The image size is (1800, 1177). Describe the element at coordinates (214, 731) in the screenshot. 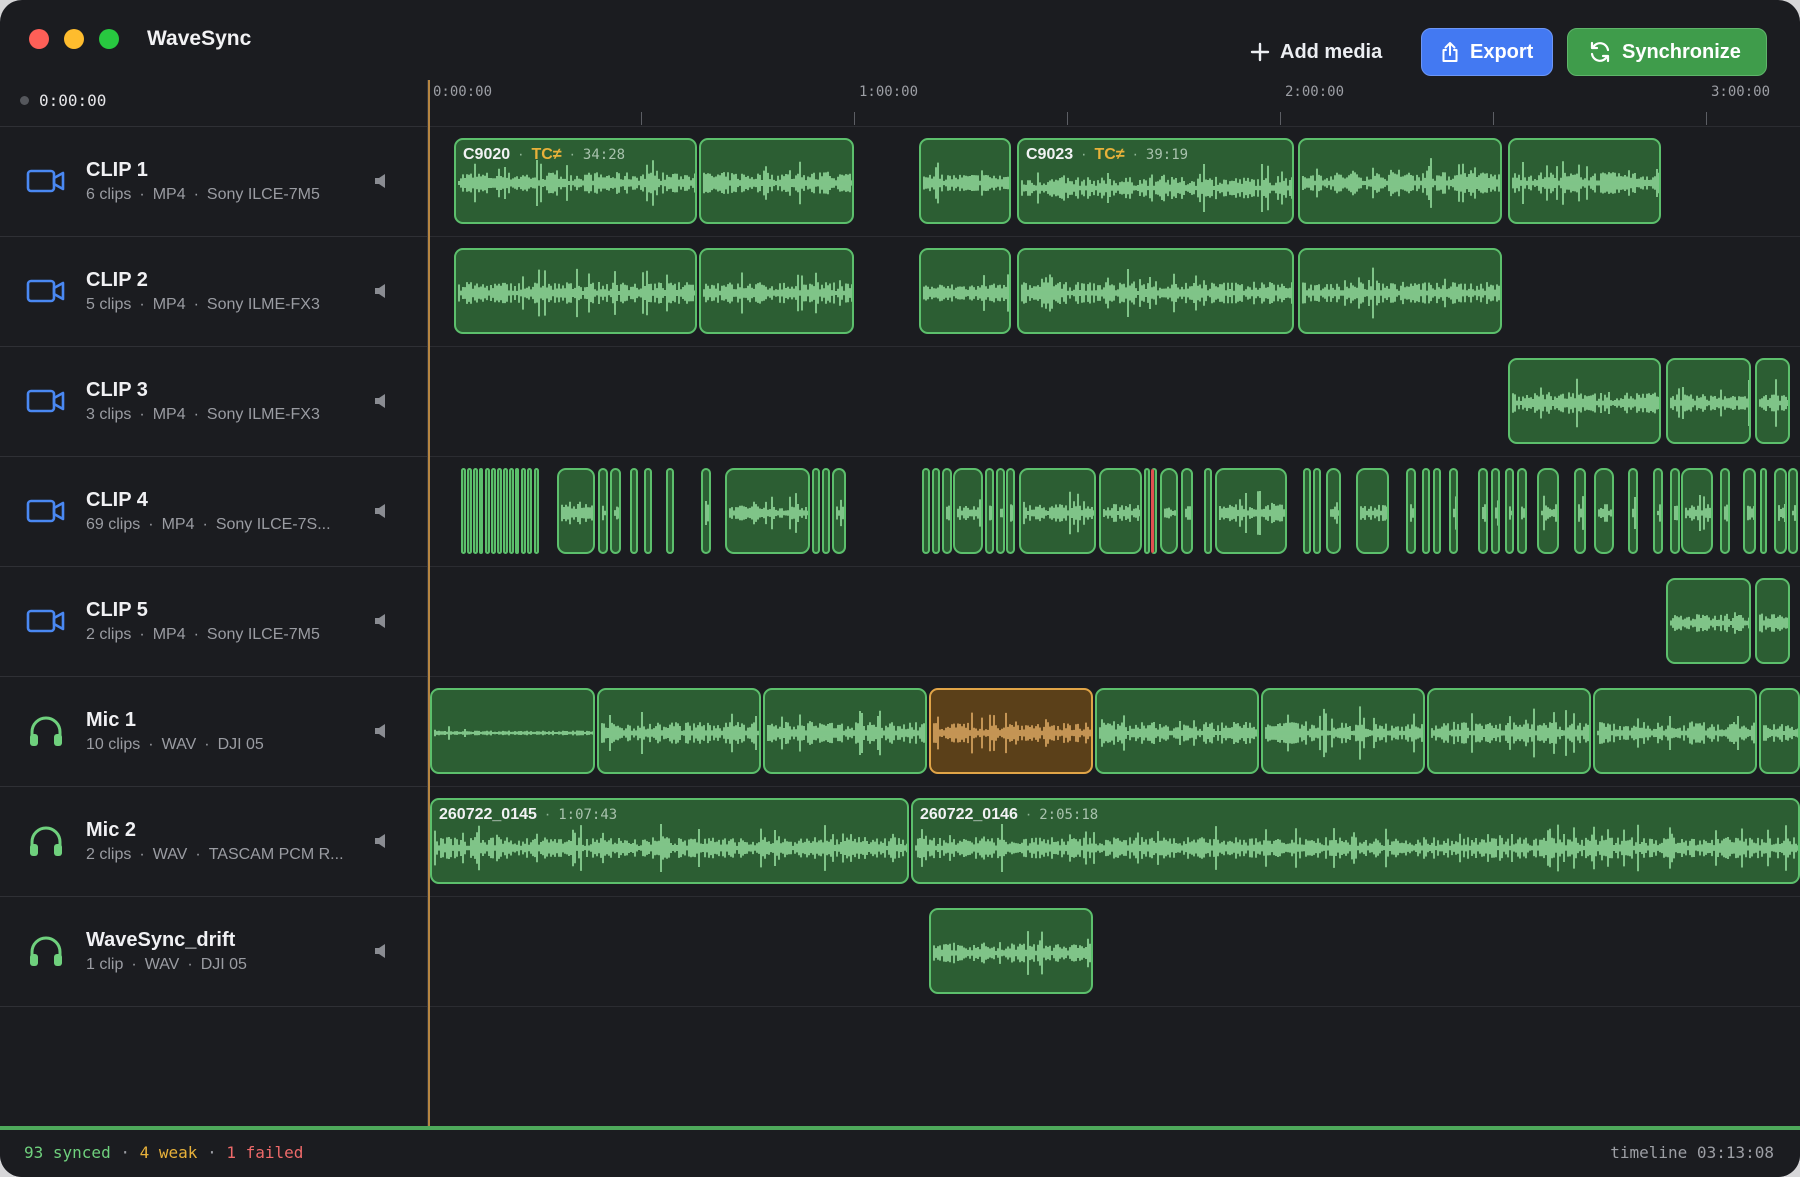

I see `track-header: Mic 1 10 clips · WAV · DJI 05` at that location.